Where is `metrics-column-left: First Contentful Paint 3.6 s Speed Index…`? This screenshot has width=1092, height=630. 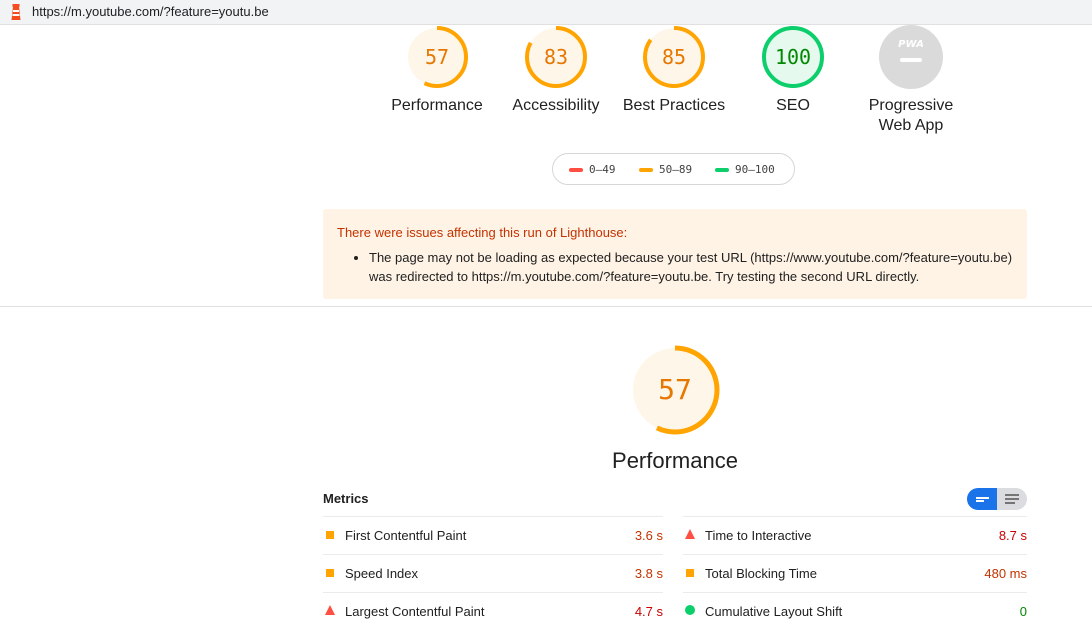 metrics-column-left: First Contentful Paint 3.6 s Speed Index… is located at coordinates (493, 573).